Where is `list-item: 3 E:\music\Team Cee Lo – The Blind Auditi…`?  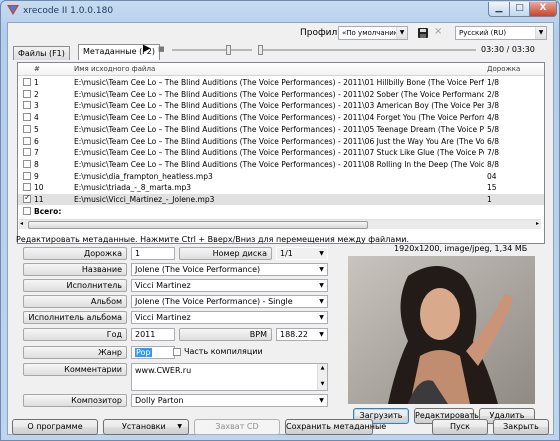 list-item: 3 E:\music\Team Cee Lo – The Blind Auditi… is located at coordinates (281, 105).